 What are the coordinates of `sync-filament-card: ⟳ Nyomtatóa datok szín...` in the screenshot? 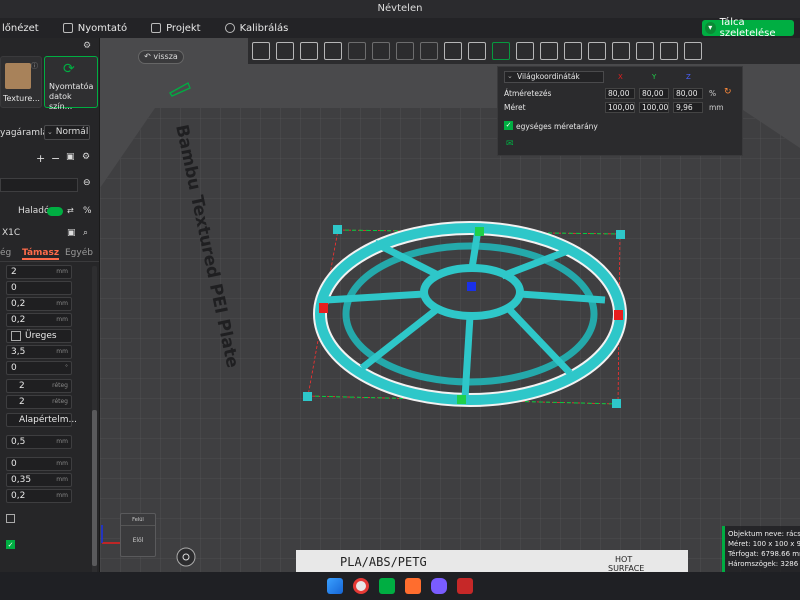 It's located at (71, 83).